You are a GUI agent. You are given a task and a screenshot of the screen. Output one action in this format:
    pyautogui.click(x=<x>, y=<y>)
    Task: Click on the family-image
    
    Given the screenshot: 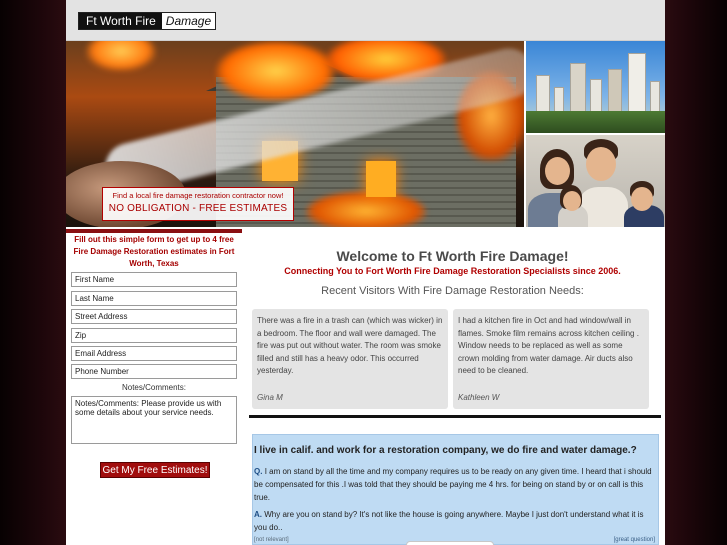 What is the action you would take?
    pyautogui.click(x=595, y=181)
    